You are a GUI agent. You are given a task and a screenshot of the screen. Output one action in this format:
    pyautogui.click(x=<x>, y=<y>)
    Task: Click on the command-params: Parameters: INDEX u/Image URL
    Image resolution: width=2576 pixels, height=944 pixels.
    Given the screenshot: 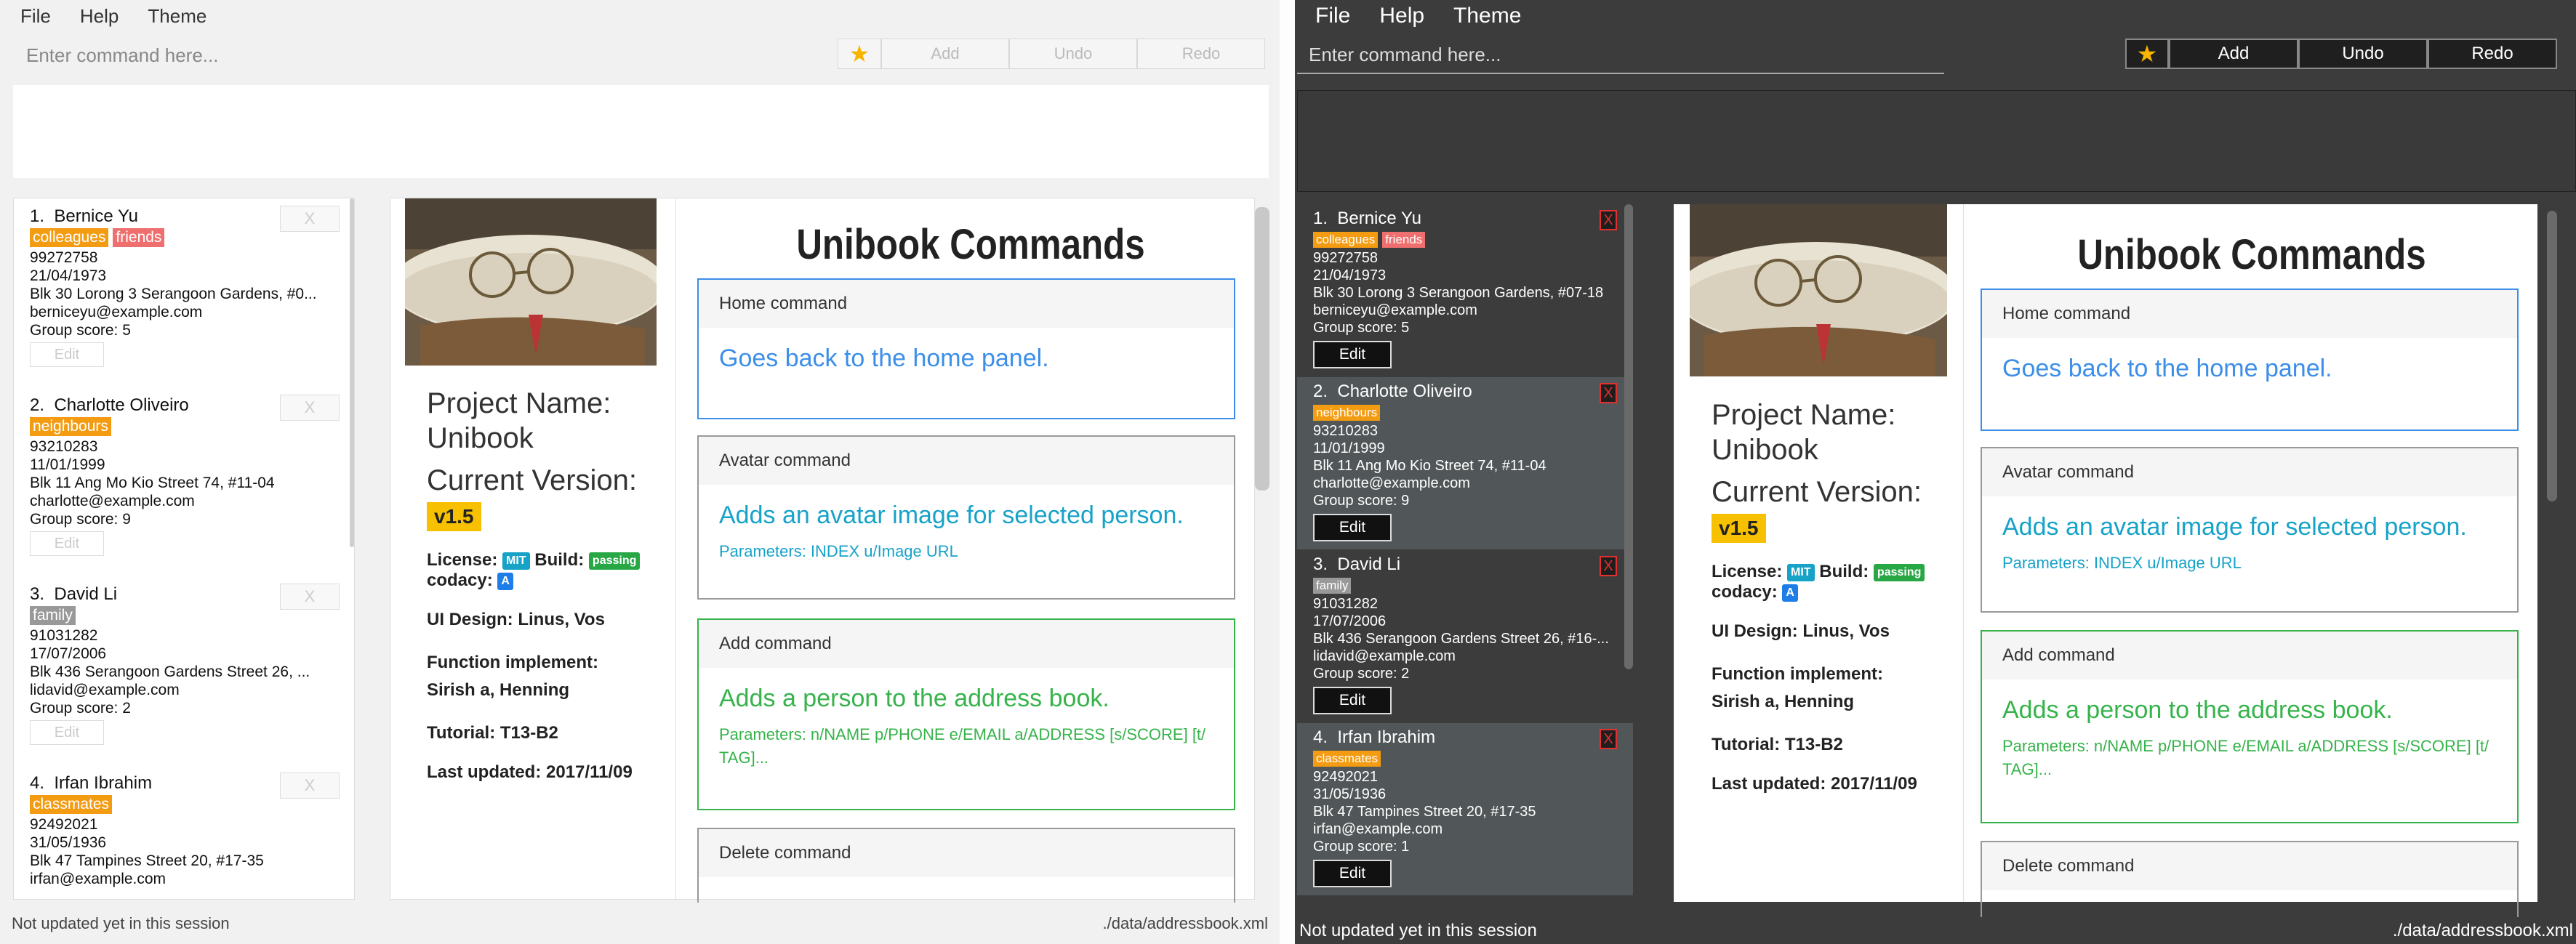 What is the action you would take?
    pyautogui.click(x=838, y=551)
    